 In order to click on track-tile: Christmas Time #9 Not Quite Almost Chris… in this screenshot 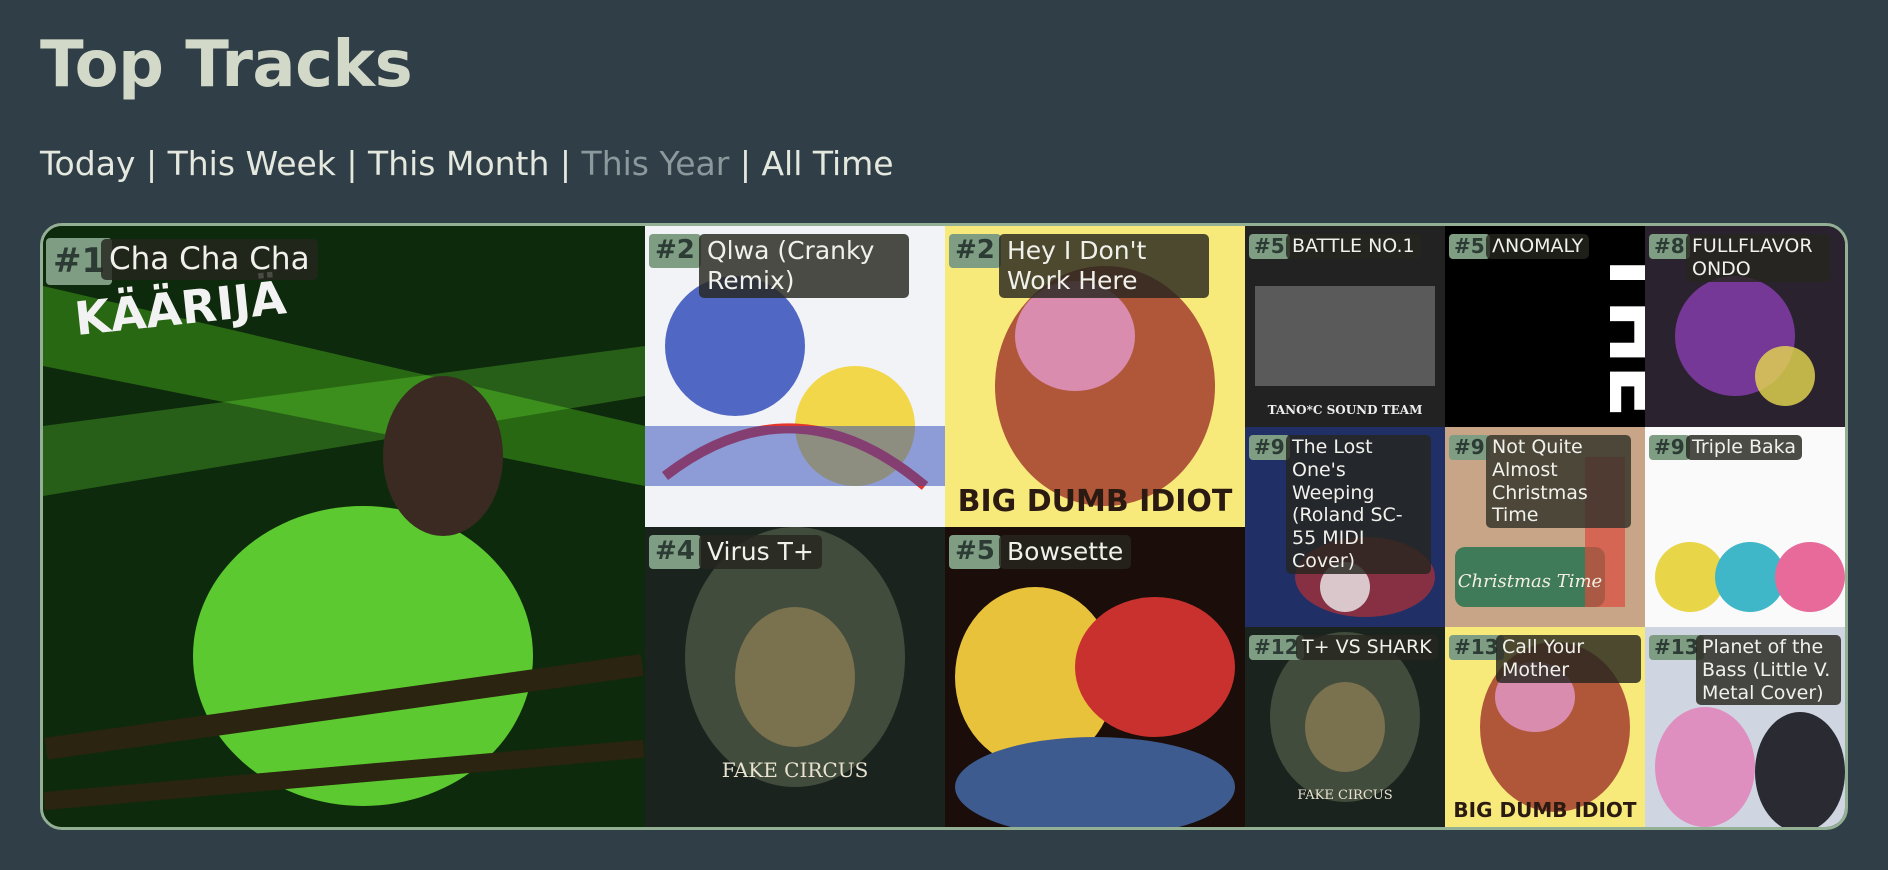, I will do `click(1545, 527)`.